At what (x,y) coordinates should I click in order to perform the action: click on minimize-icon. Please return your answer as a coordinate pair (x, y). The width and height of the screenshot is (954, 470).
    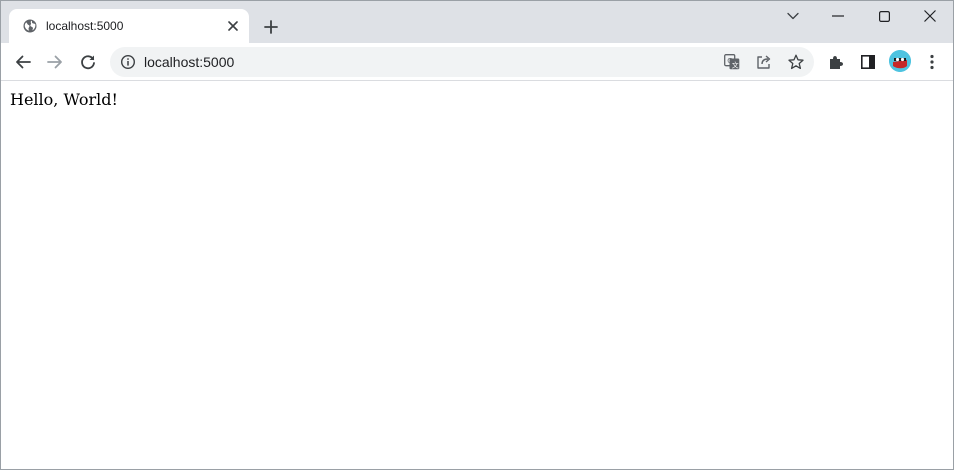
    Looking at the image, I should click on (838, 16).